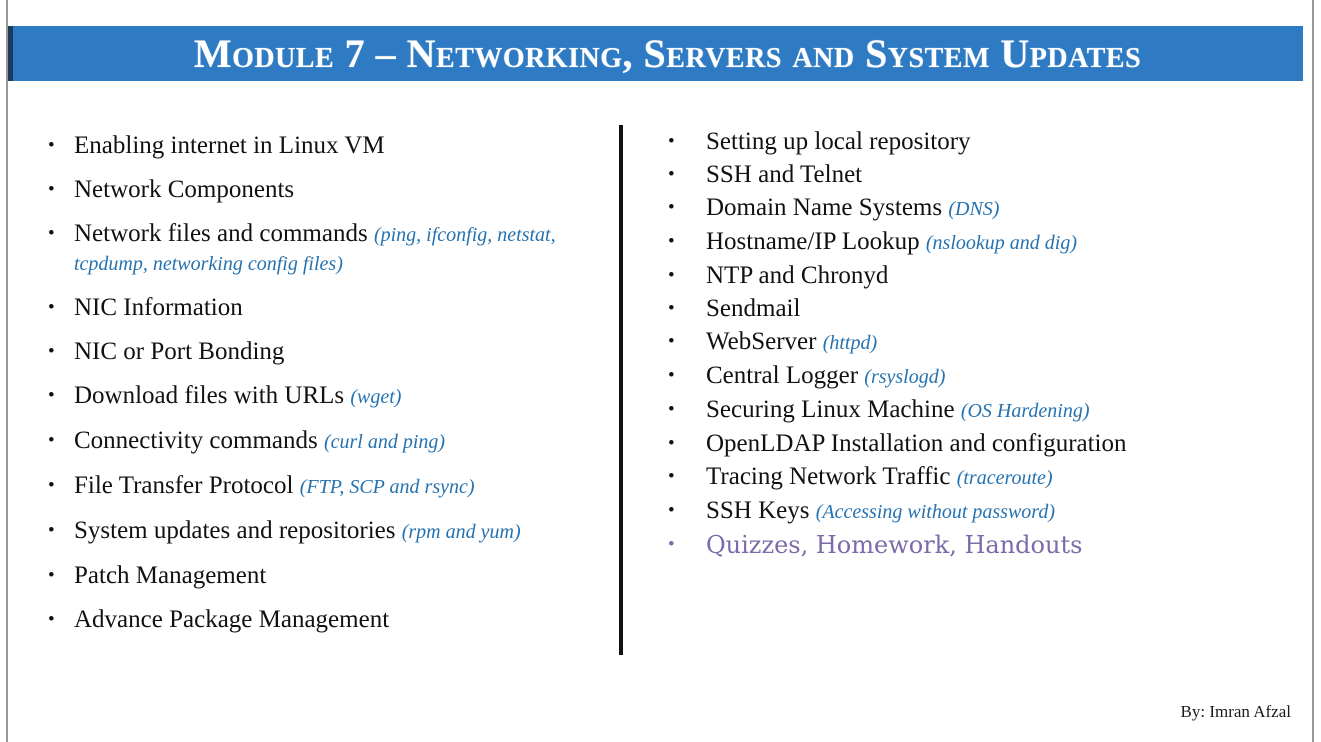 The image size is (1321, 742). What do you see at coordinates (826, 375) in the screenshot?
I see `list-item-label: Central Logger (rsyslogd)` at bounding box center [826, 375].